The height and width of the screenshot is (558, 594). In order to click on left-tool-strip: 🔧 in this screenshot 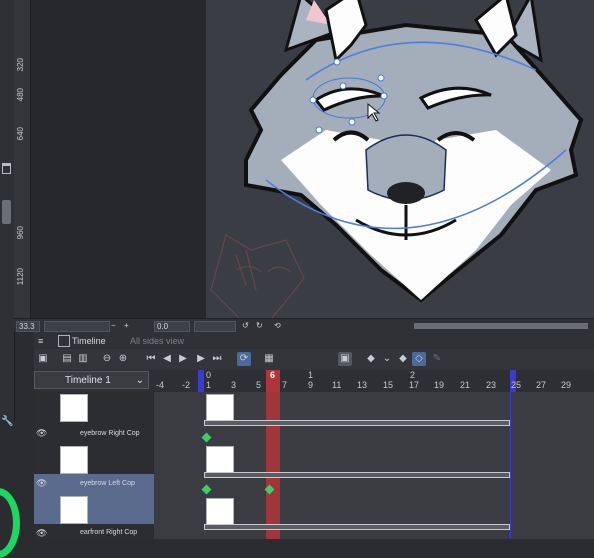, I will do `click(7, 213)`.